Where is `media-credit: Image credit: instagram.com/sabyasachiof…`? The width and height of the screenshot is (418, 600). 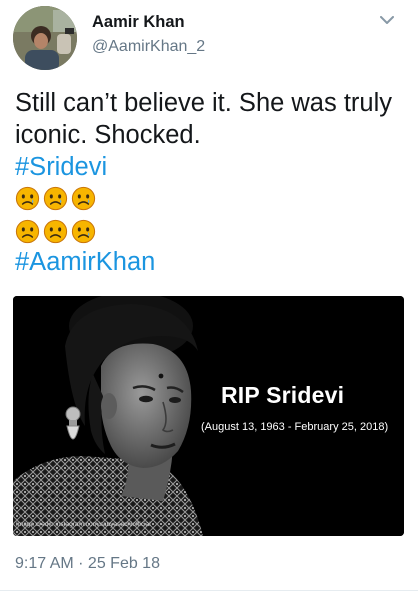 media-credit: Image credit: instagram.com/sabyasachiof… is located at coordinates (83, 524).